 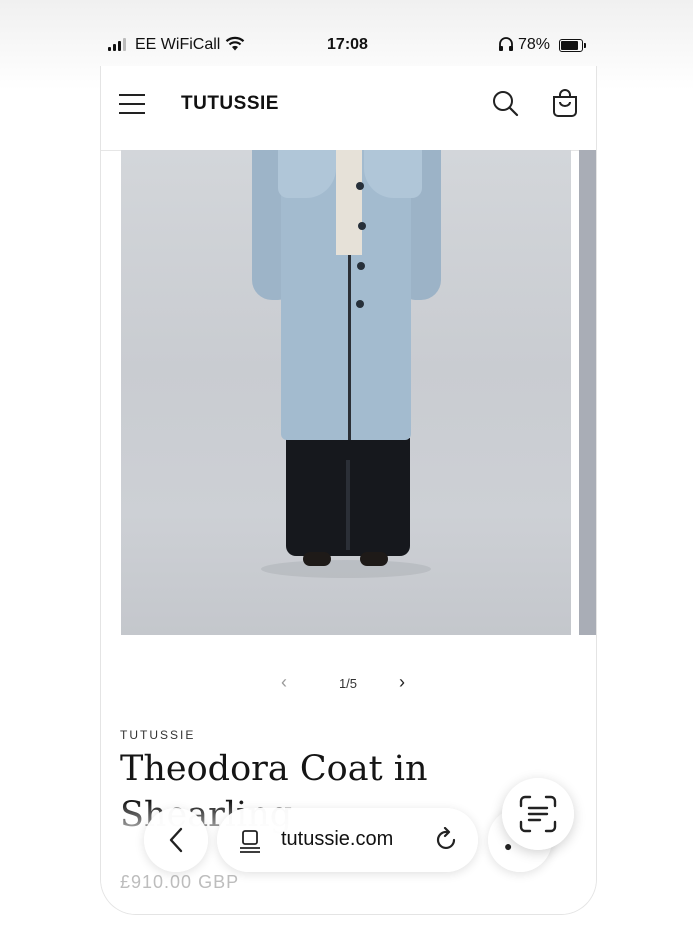 I want to click on product-price: £910.00 GBP, so click(x=180, y=882).